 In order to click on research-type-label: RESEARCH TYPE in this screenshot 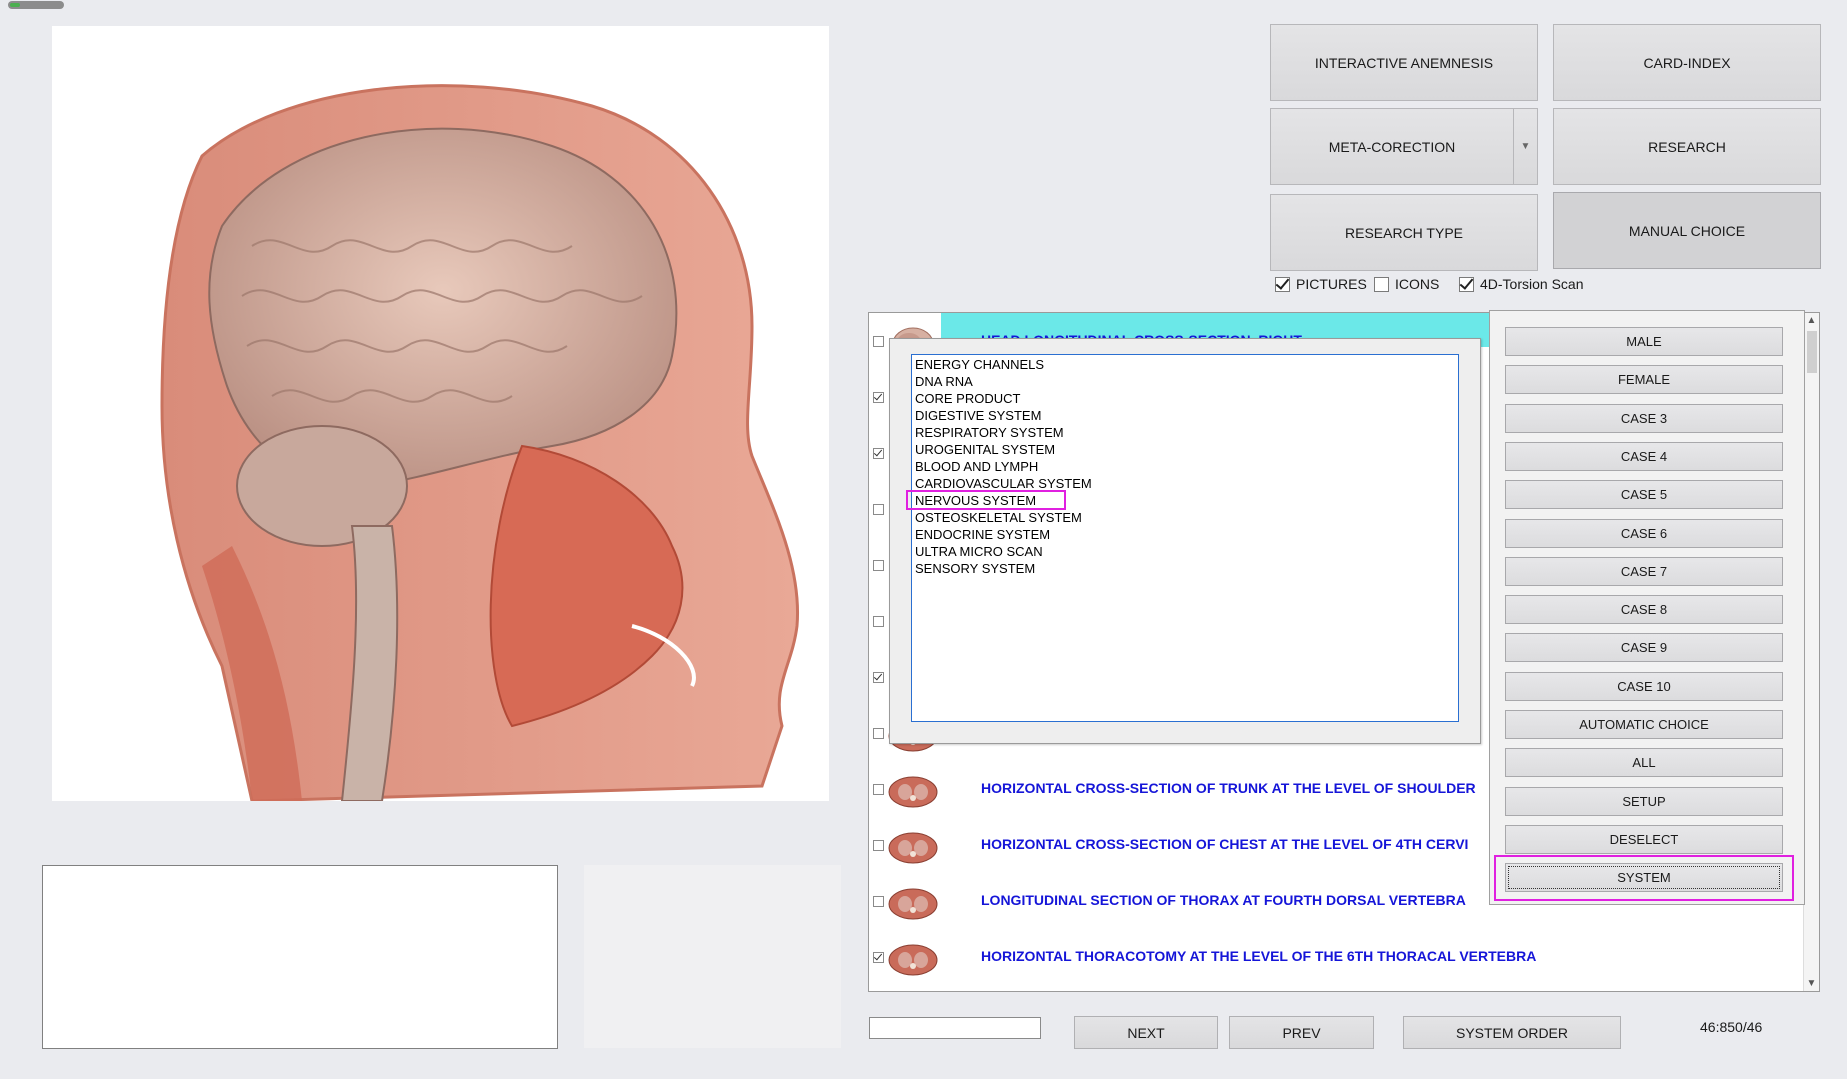, I will do `click(1404, 232)`.